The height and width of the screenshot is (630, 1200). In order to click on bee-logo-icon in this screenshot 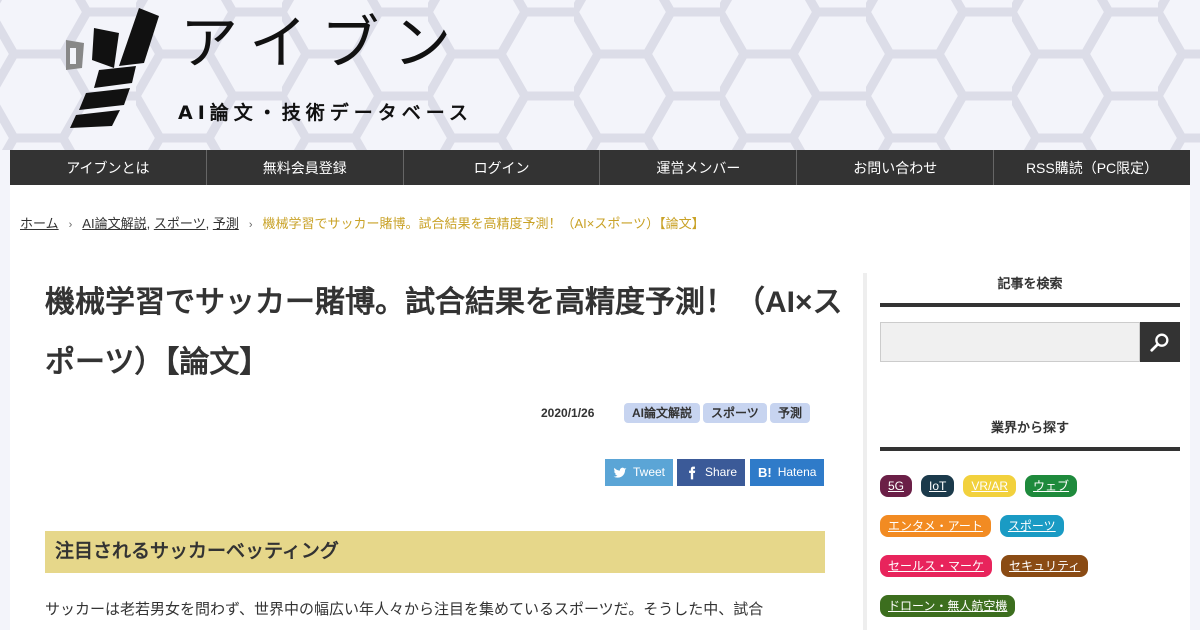, I will do `click(111, 69)`.